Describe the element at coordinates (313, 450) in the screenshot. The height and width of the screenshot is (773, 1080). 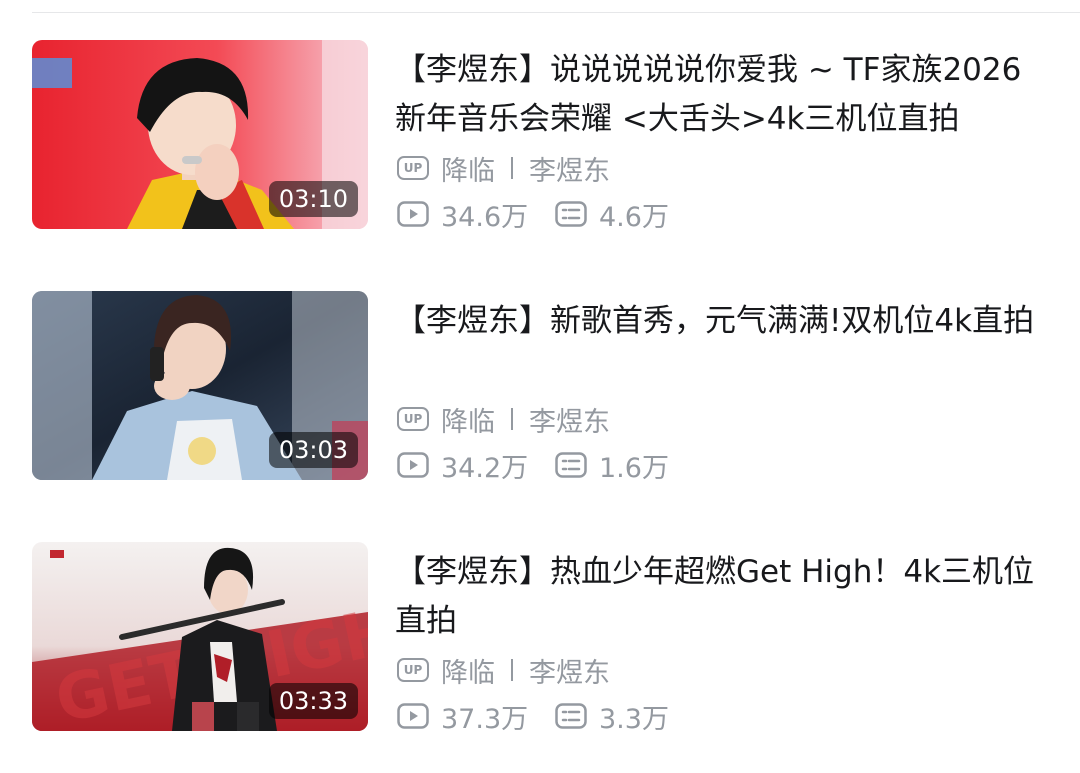
I see `video-duration: 03:03` at that location.